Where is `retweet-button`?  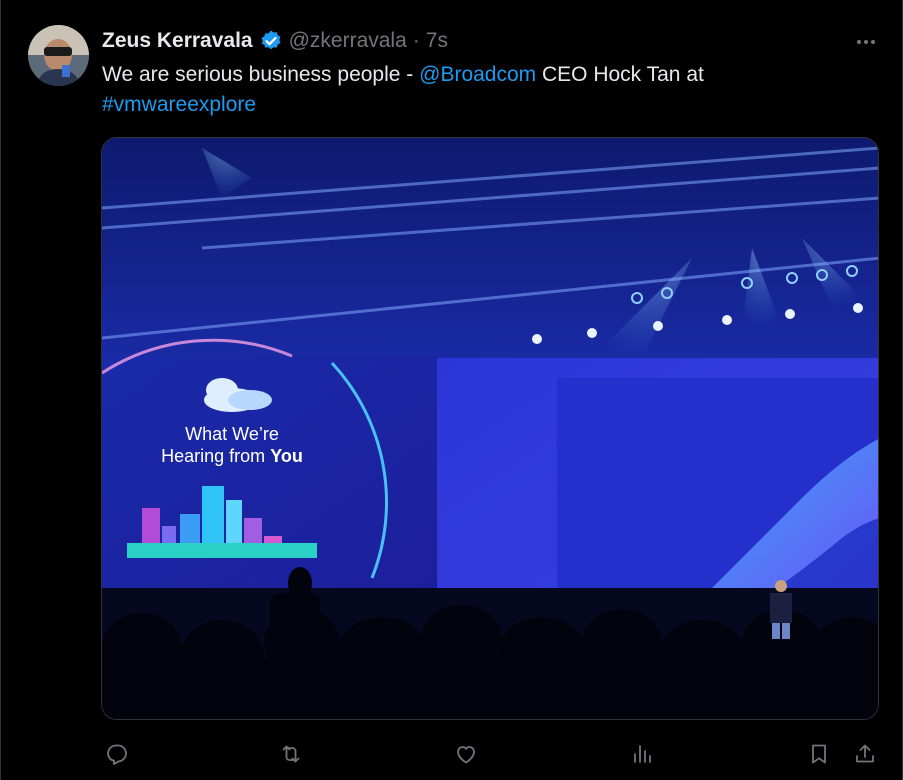
retweet-button is located at coordinates (291, 754).